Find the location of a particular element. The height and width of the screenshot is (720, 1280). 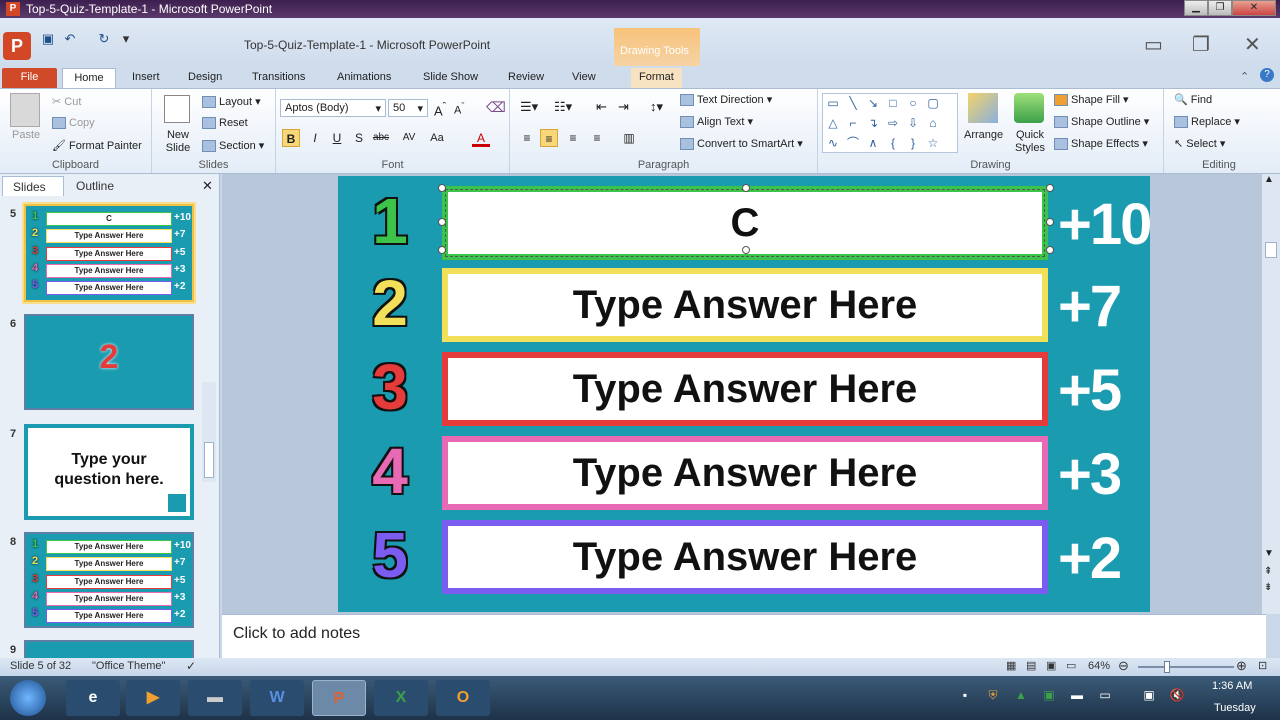

tray-tool-icon: ▣ is located at coordinates (1049, 697).